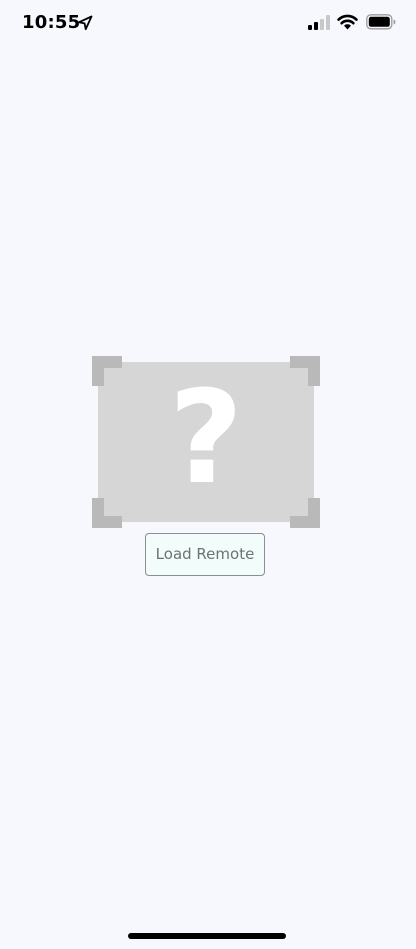  I want to click on status-bar: 10:55, so click(208, 24).